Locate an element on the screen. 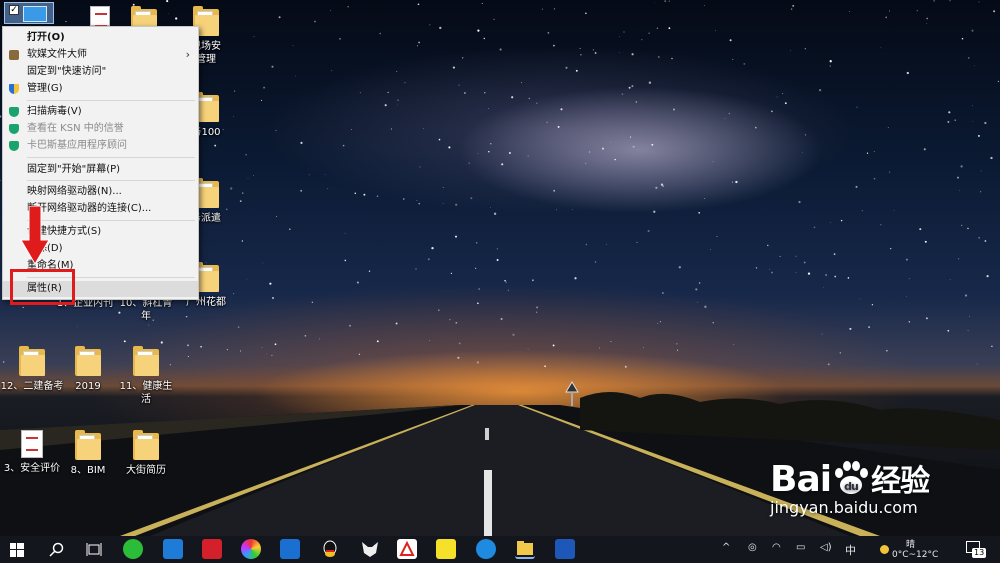 The width and height of the screenshot is (1000, 563). menu-item-ruanmei: 软媒文件大师 › is located at coordinates (100, 55).